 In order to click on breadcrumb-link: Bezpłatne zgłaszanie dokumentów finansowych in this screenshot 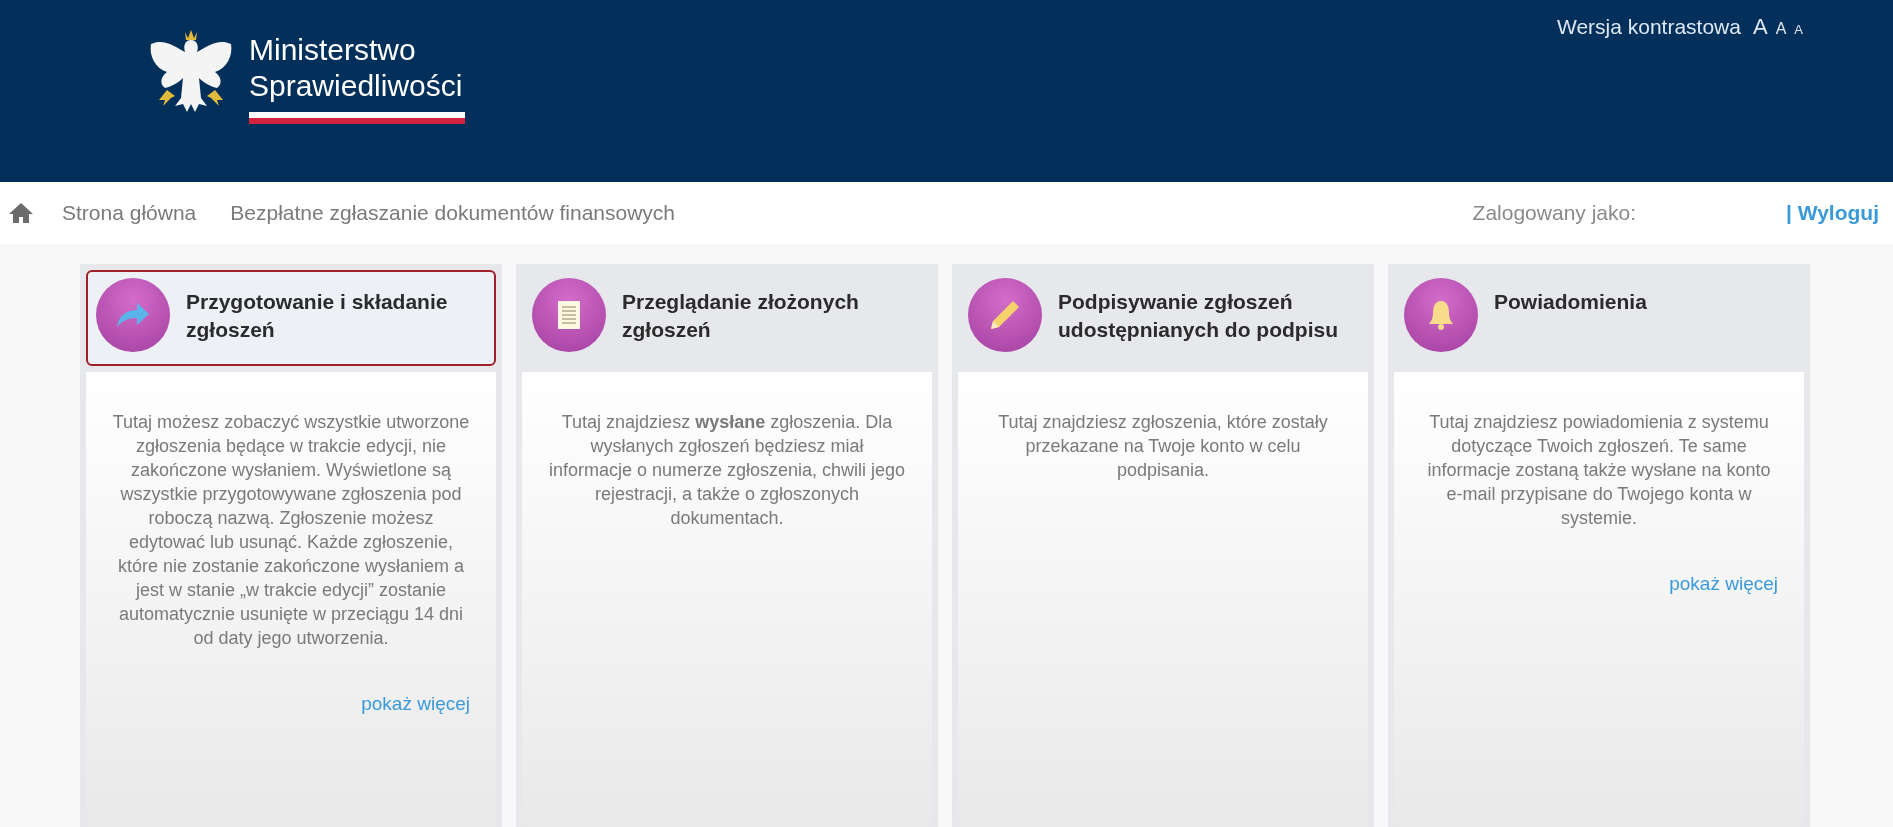, I will do `click(453, 213)`.